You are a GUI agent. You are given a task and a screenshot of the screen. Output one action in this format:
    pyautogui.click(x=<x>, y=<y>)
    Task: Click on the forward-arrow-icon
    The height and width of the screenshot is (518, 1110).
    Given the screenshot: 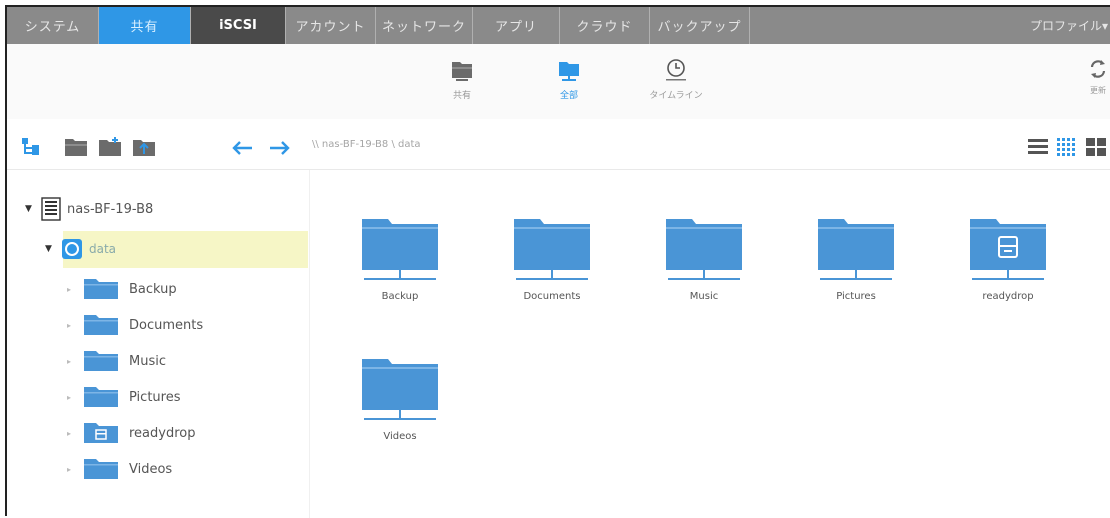 What is the action you would take?
    pyautogui.click(x=280, y=148)
    